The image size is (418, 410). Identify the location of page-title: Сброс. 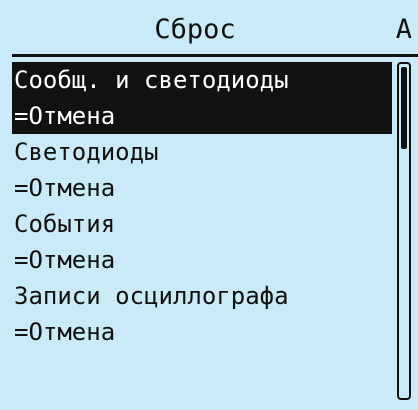
(195, 29).